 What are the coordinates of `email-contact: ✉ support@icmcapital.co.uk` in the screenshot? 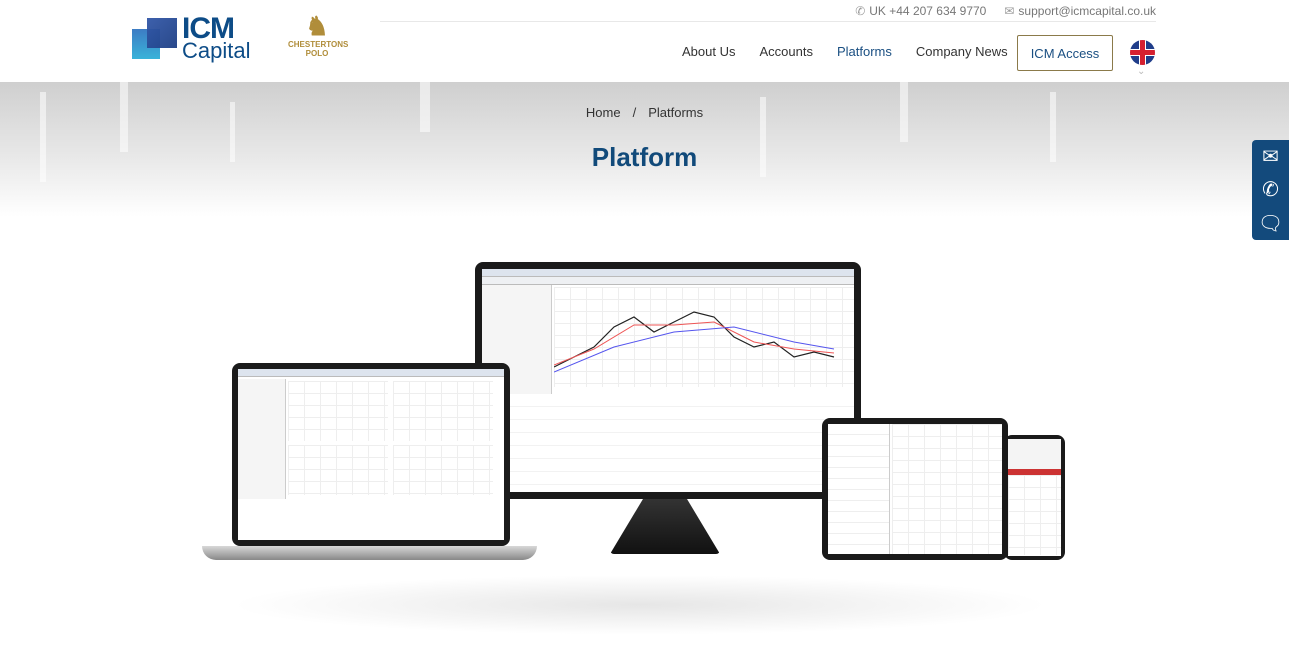 It's located at (1080, 11).